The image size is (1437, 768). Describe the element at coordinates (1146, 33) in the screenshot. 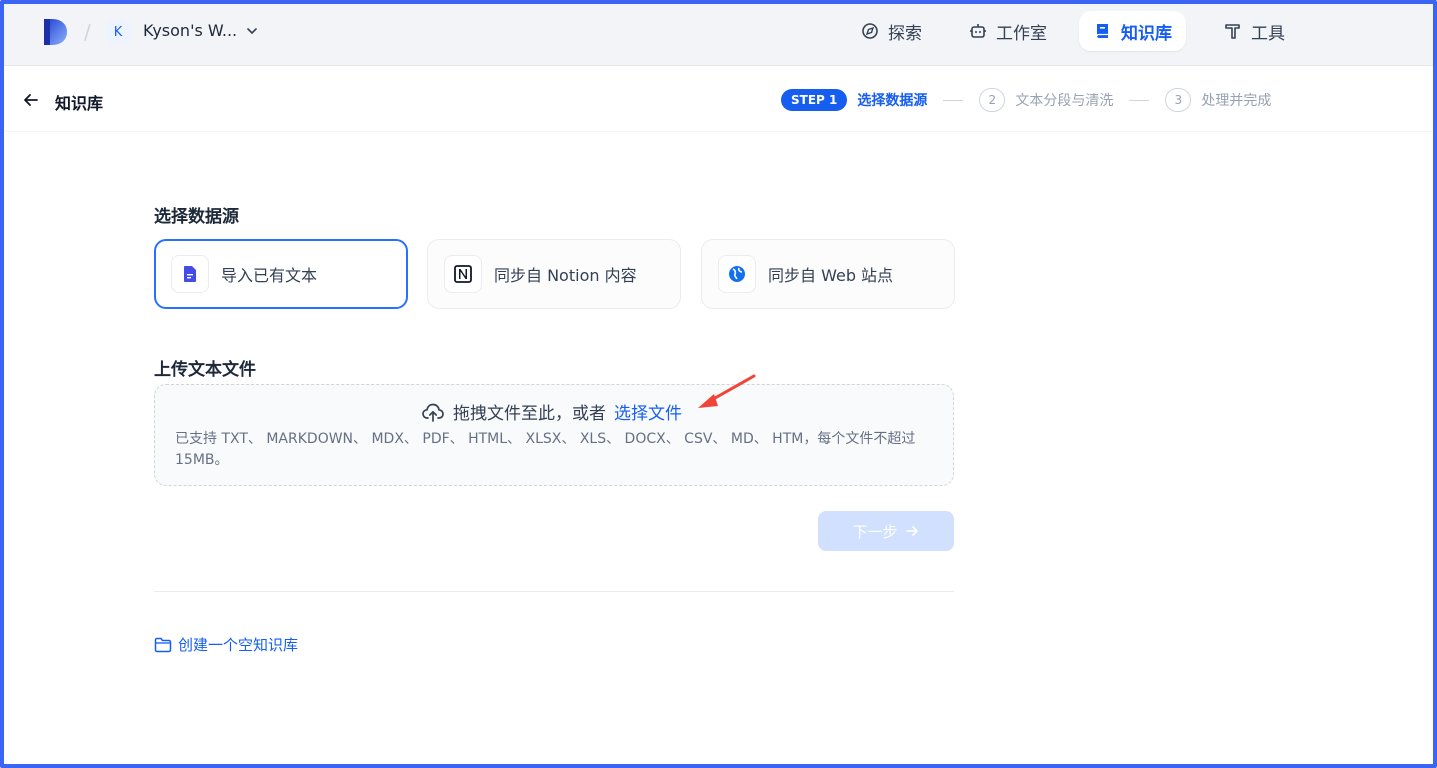

I see `nav-knowledge-label: 知识库` at that location.